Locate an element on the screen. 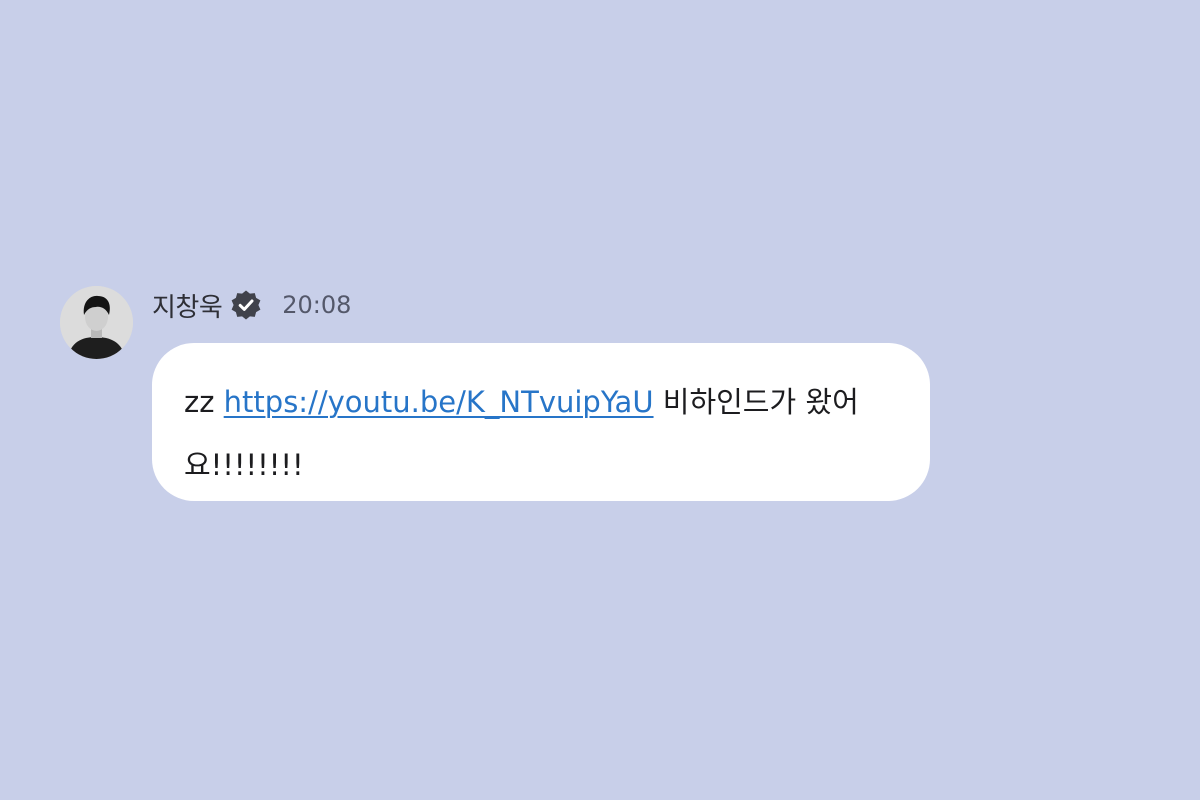  avatar is located at coordinates (96, 322).